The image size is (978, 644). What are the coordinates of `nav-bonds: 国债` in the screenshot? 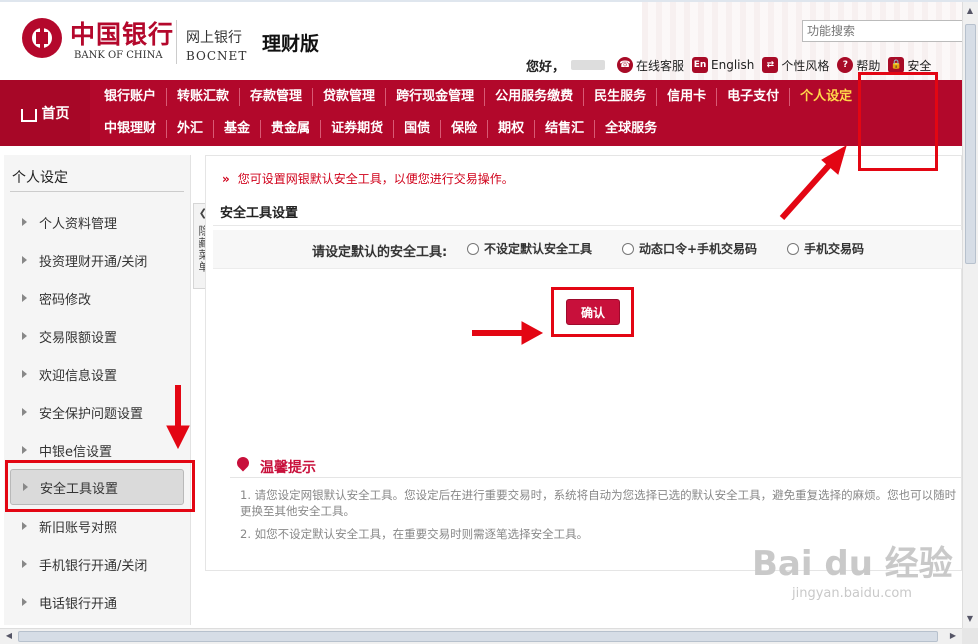 It's located at (418, 129).